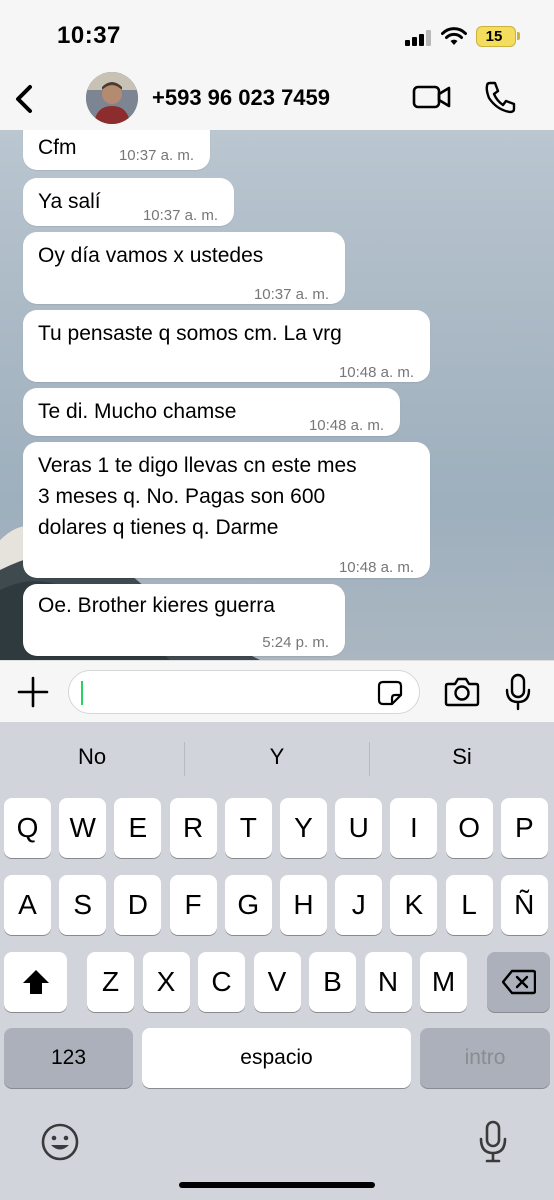 This screenshot has width=554, height=1200. What do you see at coordinates (83, 905) in the screenshot?
I see `key-s: S` at bounding box center [83, 905].